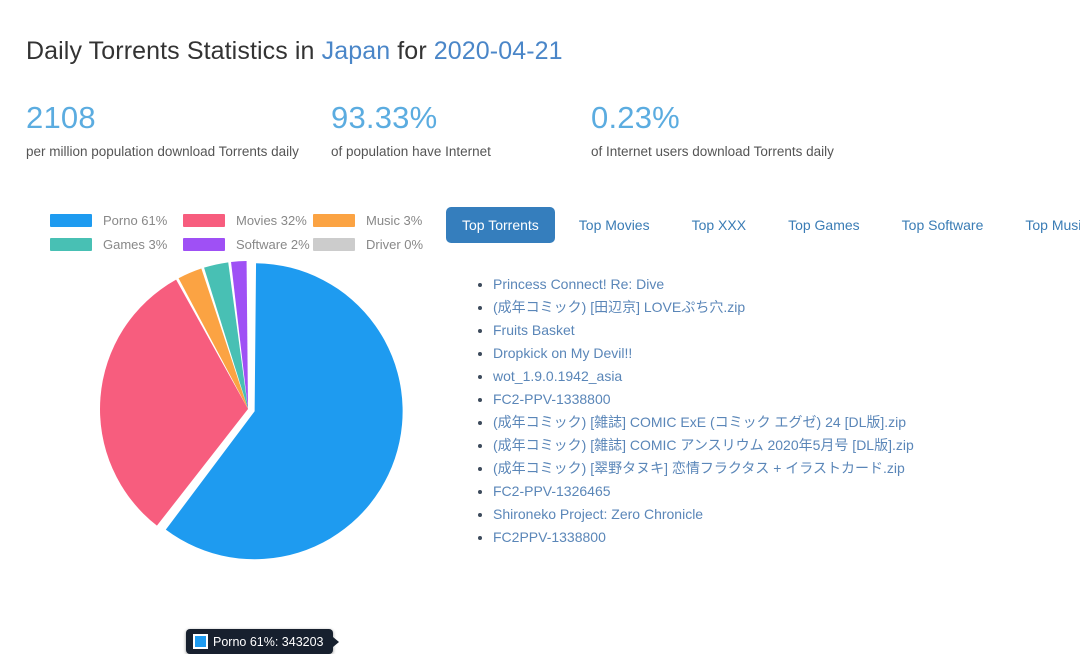 The height and width of the screenshot is (654, 1080). Describe the element at coordinates (562, 353) in the screenshot. I see `torrent-link: Dropkick on My Devil!!` at that location.